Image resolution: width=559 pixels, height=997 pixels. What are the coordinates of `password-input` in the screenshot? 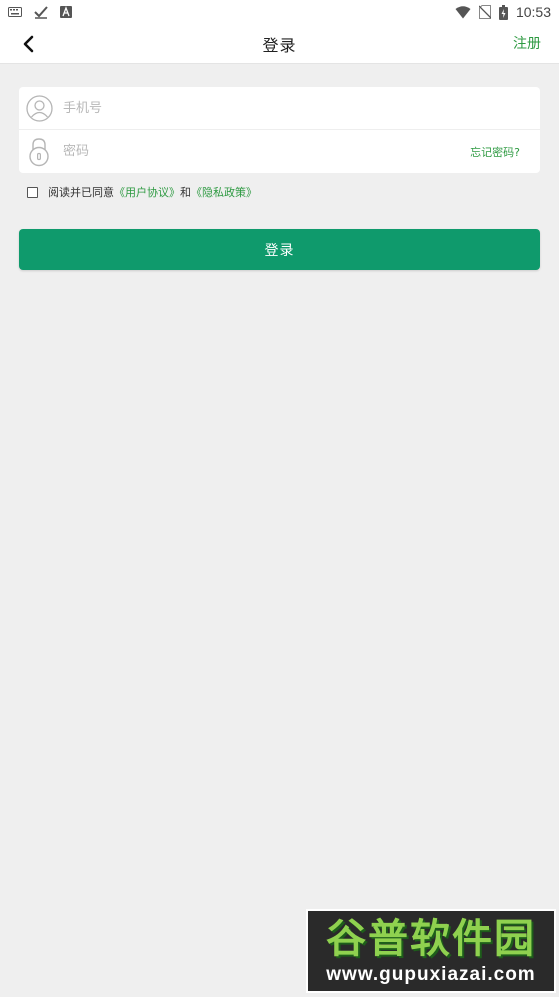 It's located at (267, 151).